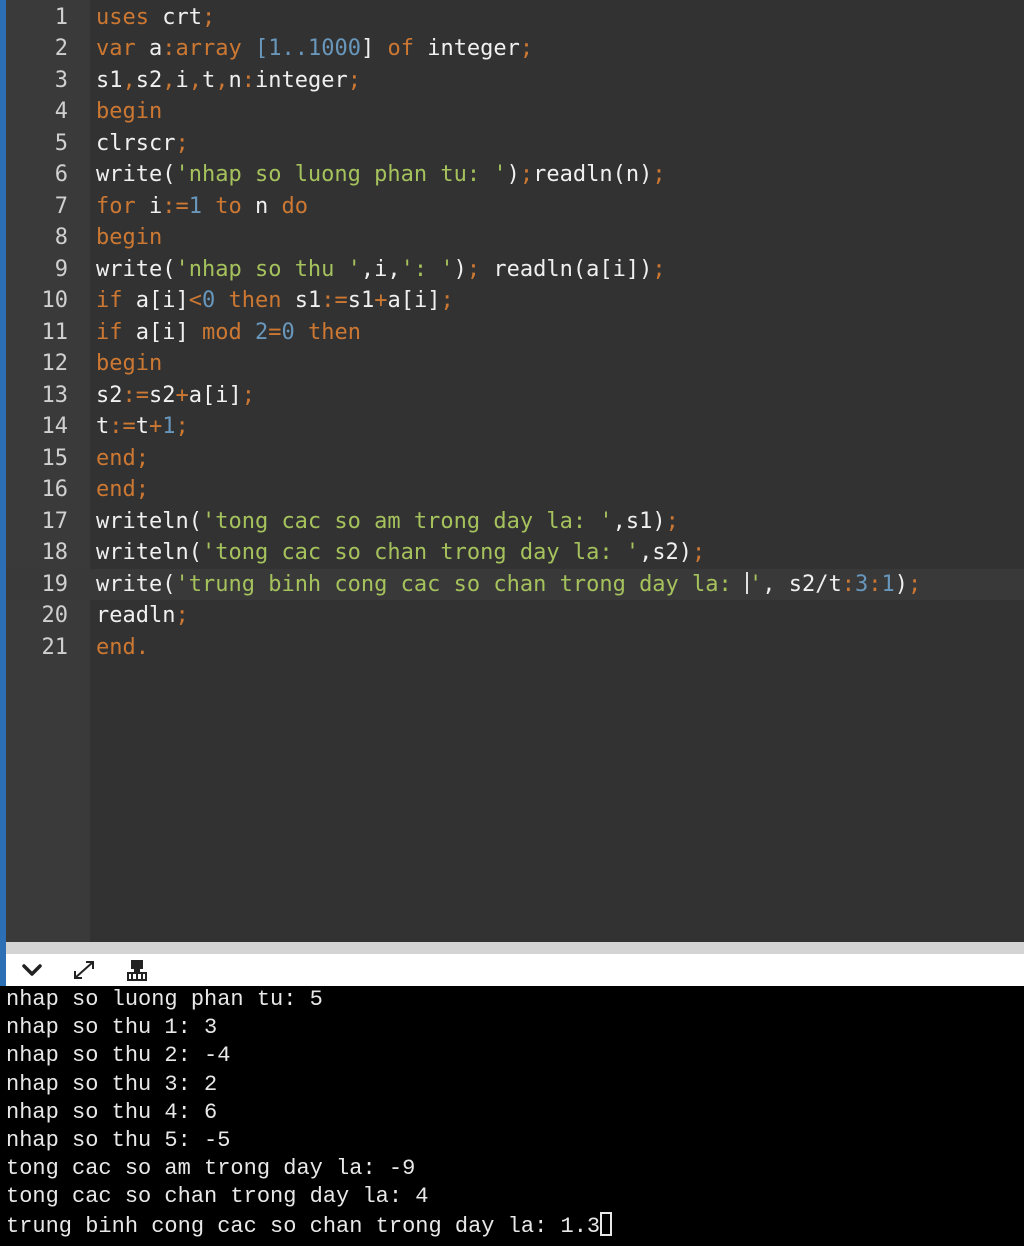 The height and width of the screenshot is (1246, 1024). I want to click on code-token: s2, so click(109, 395).